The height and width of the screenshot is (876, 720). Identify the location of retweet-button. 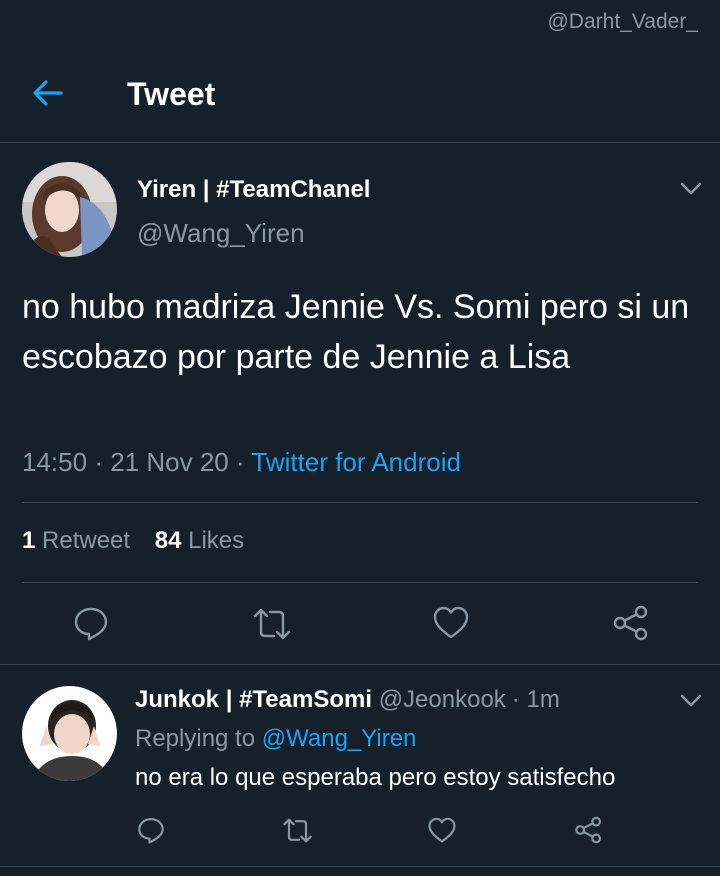
(272, 624).